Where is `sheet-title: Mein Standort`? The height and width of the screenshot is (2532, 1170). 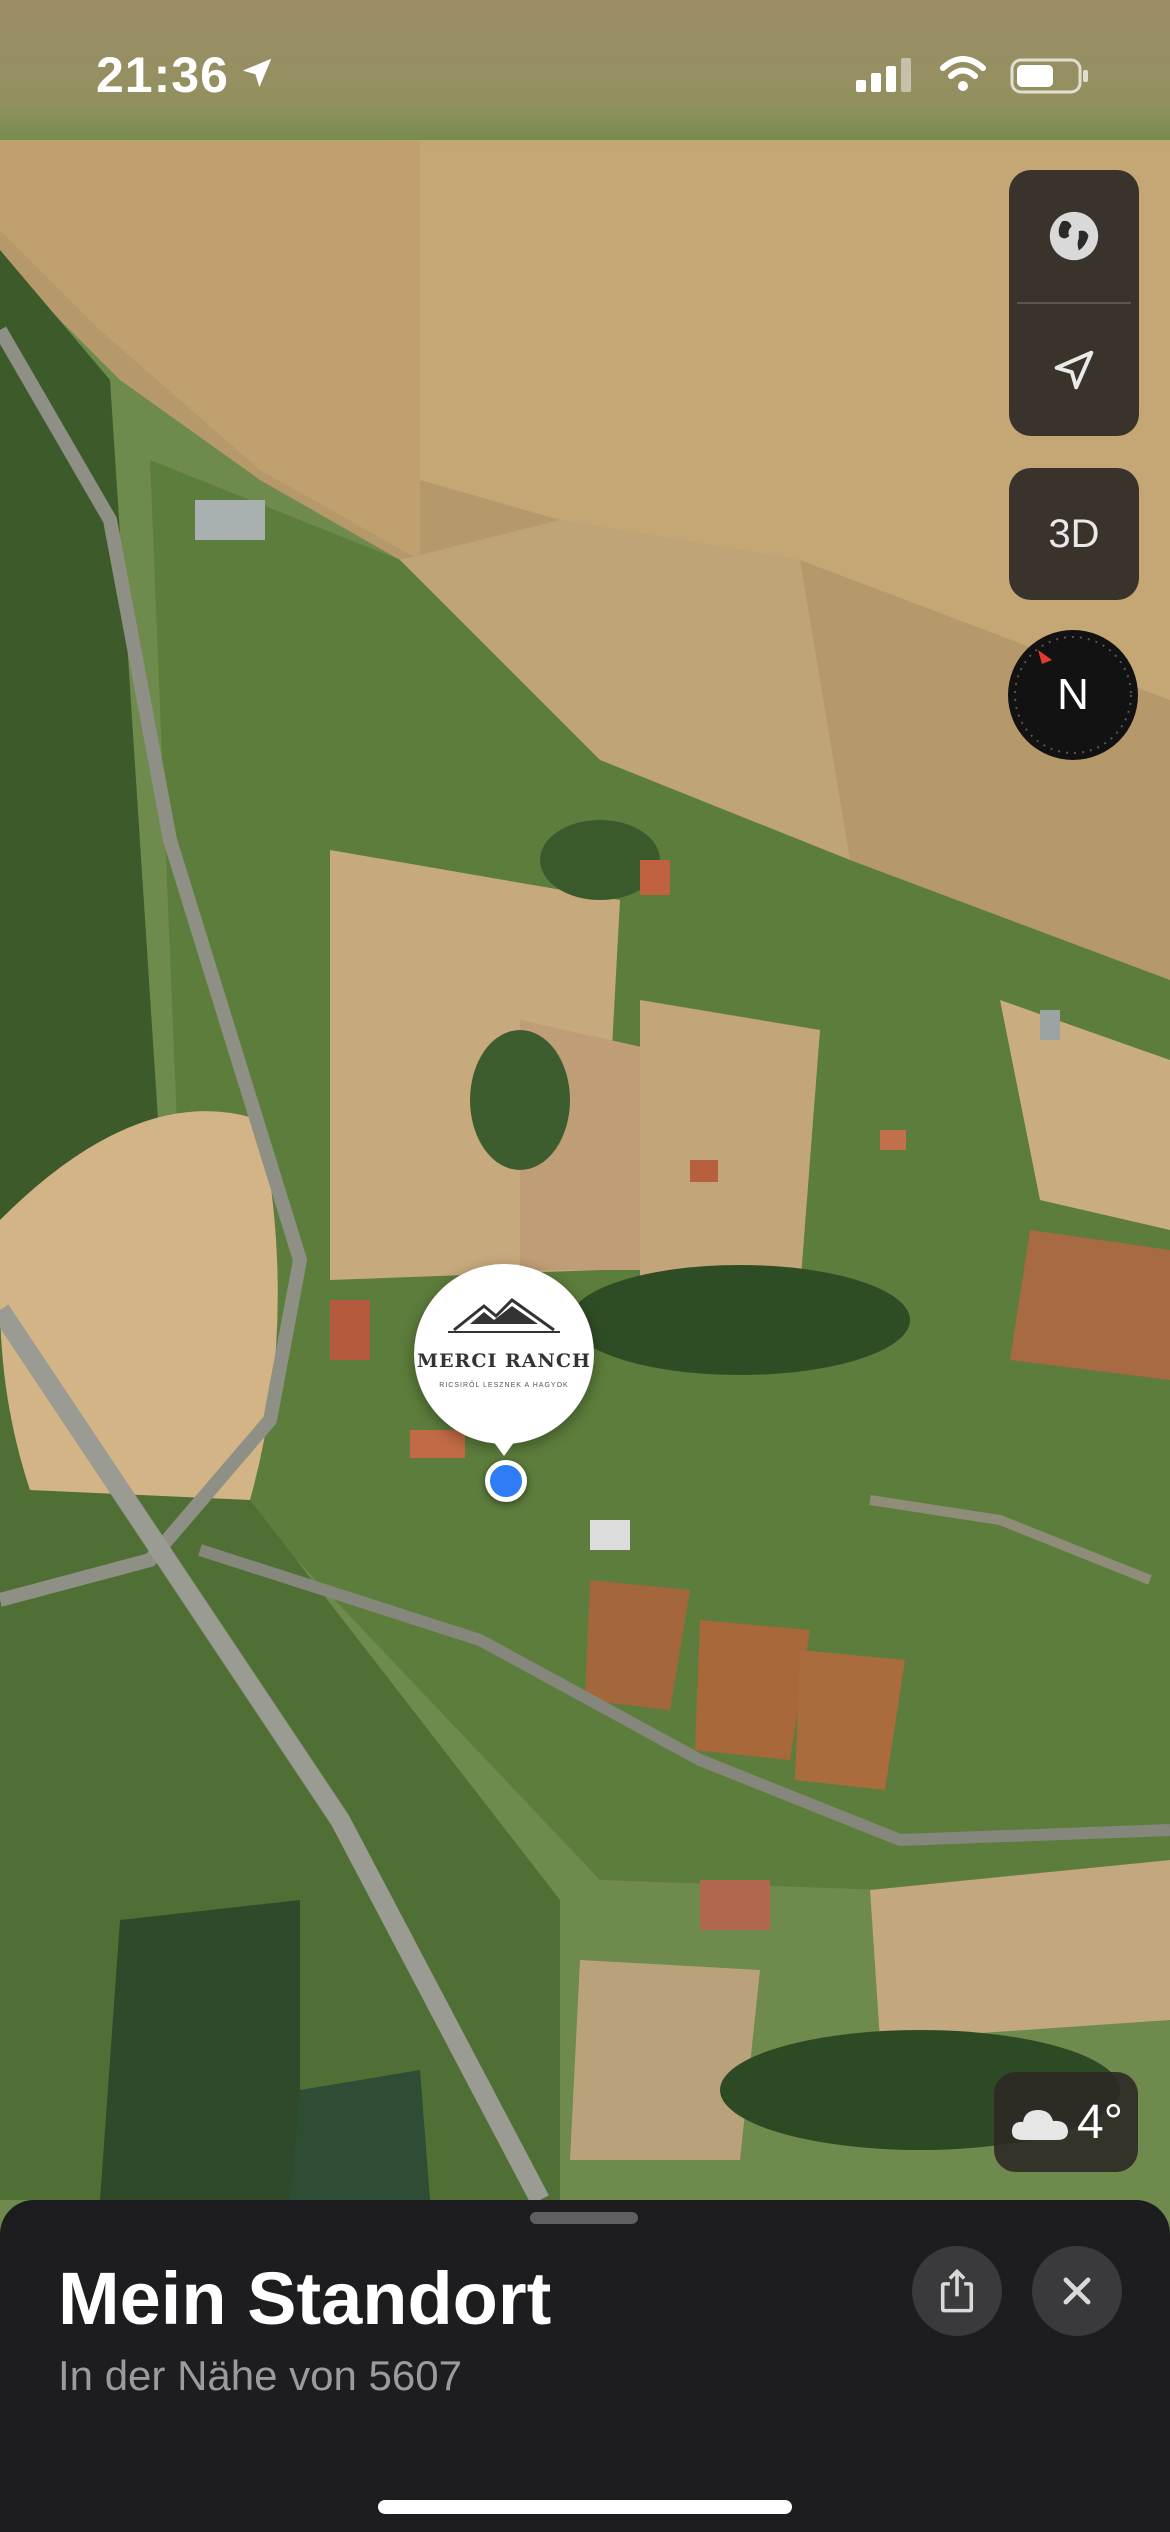 sheet-title: Mein Standort is located at coordinates (305, 2298).